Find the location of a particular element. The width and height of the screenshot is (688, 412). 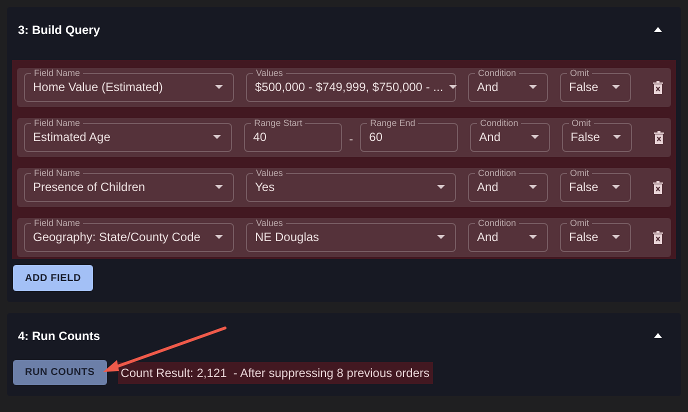

input-field: Range End 60 is located at coordinates (409, 135).